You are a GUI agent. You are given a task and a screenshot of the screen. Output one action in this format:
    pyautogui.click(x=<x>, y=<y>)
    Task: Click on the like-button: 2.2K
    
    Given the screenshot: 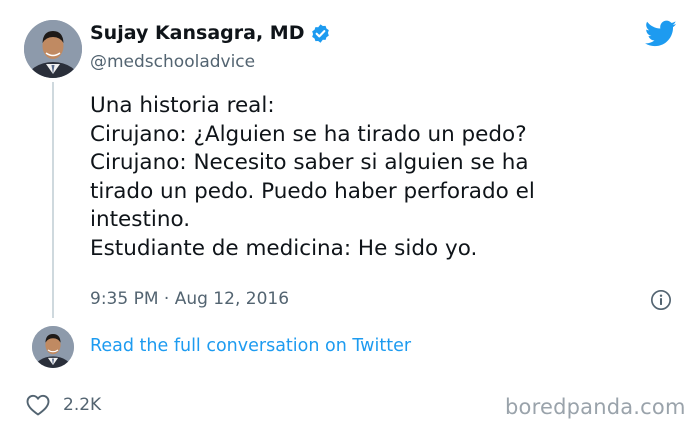 What is the action you would take?
    pyautogui.click(x=63, y=405)
    